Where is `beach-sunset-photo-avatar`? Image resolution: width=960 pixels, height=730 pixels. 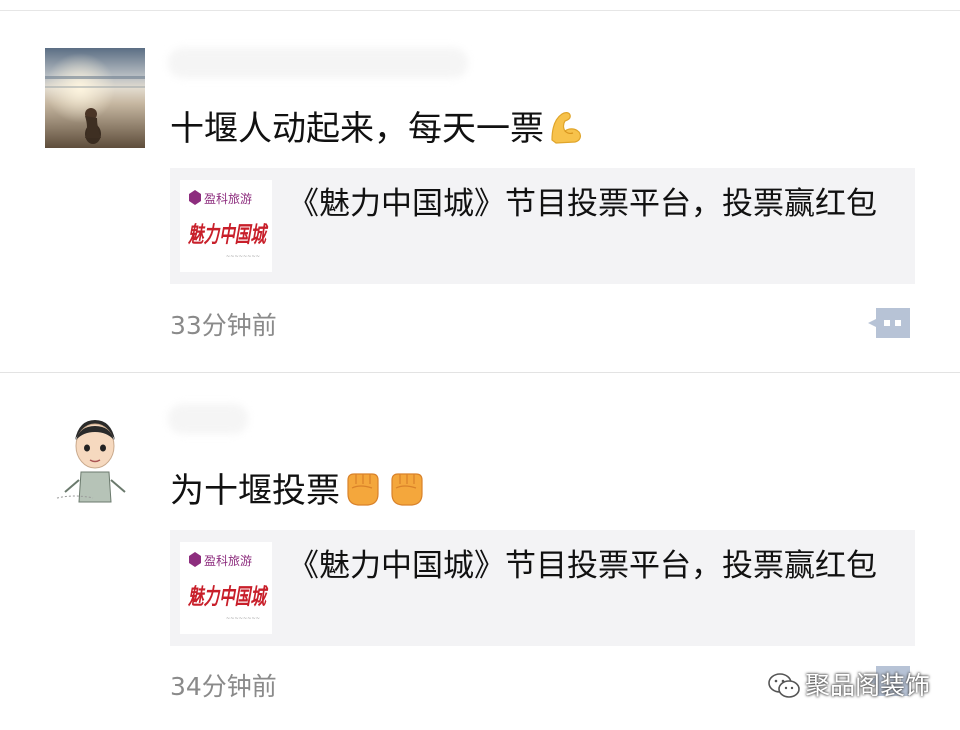
beach-sunset-photo-avatar is located at coordinates (95, 98).